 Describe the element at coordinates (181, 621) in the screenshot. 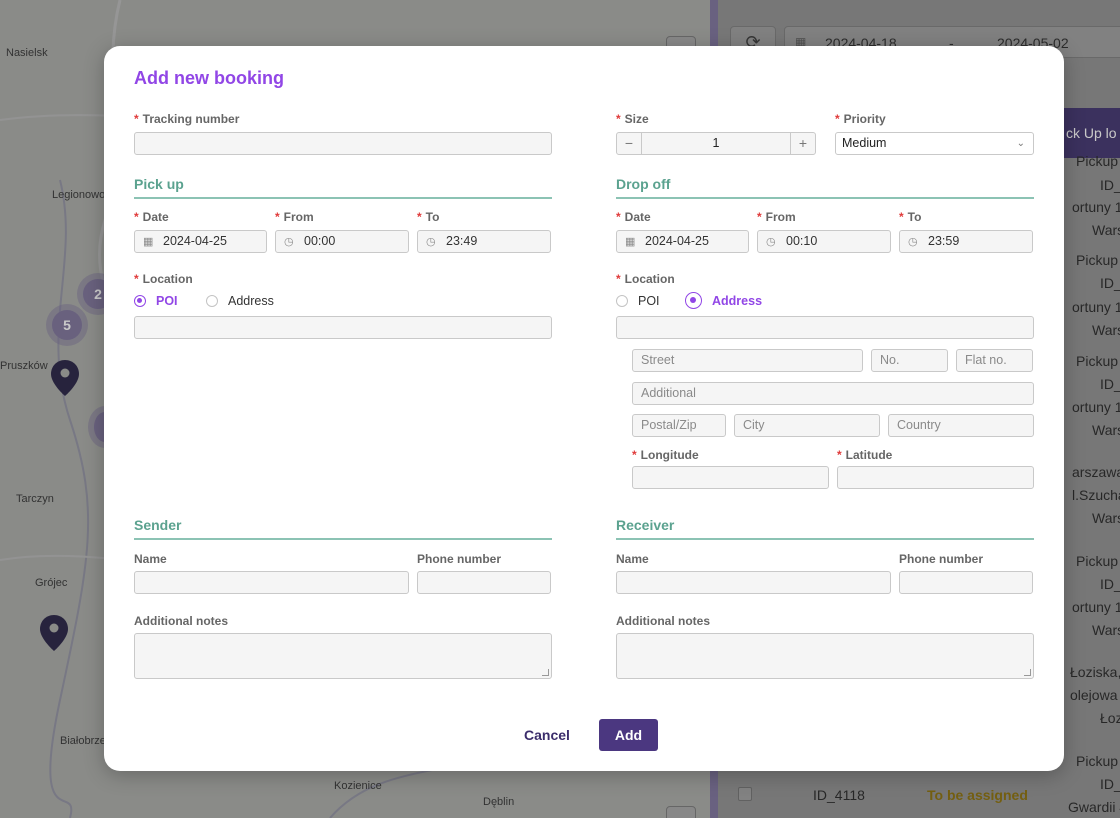

I see `sender-notes-label: Additional notes` at that location.